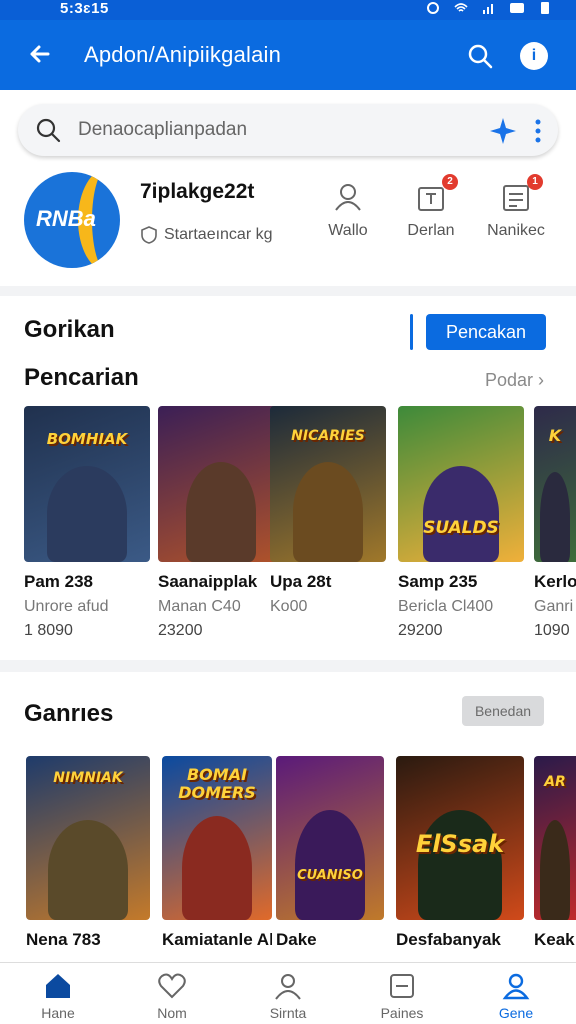 Image resolution: width=576 pixels, height=1024 pixels. Describe the element at coordinates (328, 514) in the screenshot. I see `game-card: NICARIES Upa 28t Ko00` at that location.